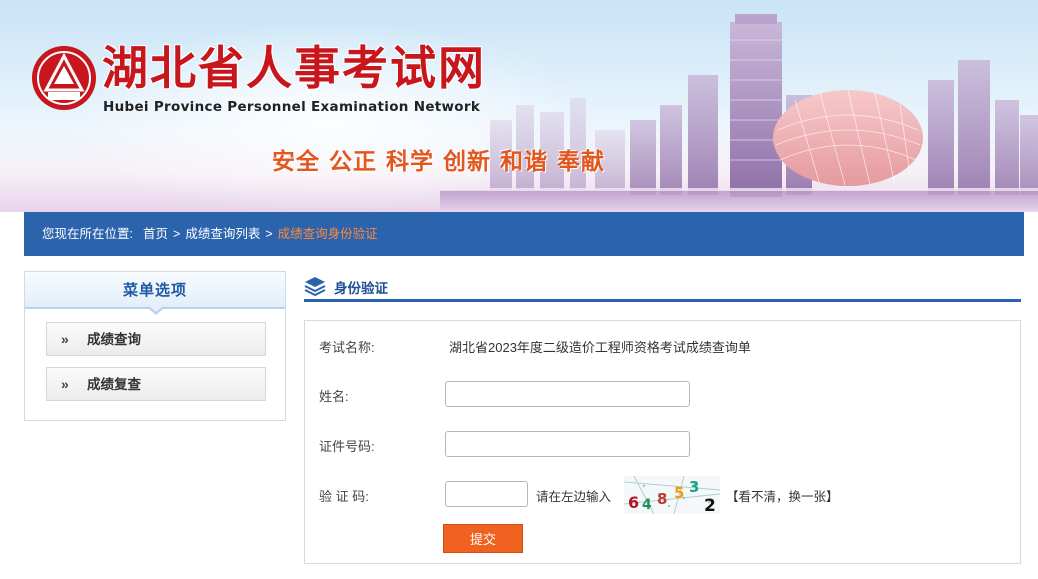 The height and width of the screenshot is (579, 1038). Describe the element at coordinates (662, 287) in the screenshot. I see `panel-header: 身份验证` at that location.